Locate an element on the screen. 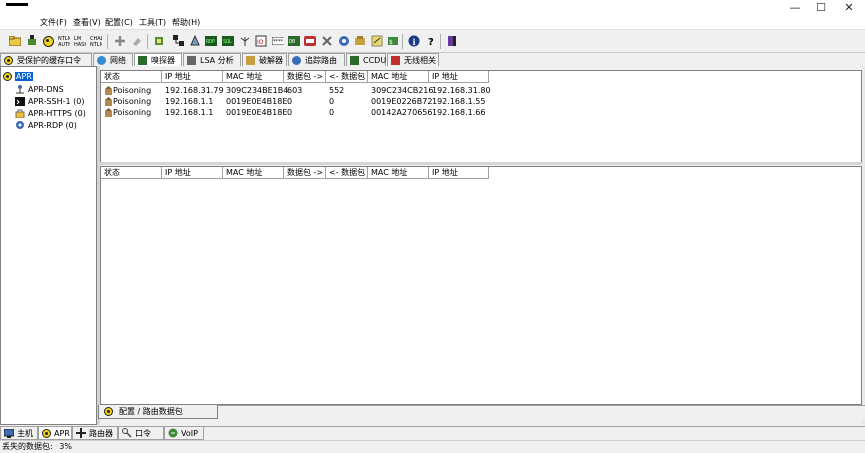  wireless-icon is located at coordinates (395, 60).